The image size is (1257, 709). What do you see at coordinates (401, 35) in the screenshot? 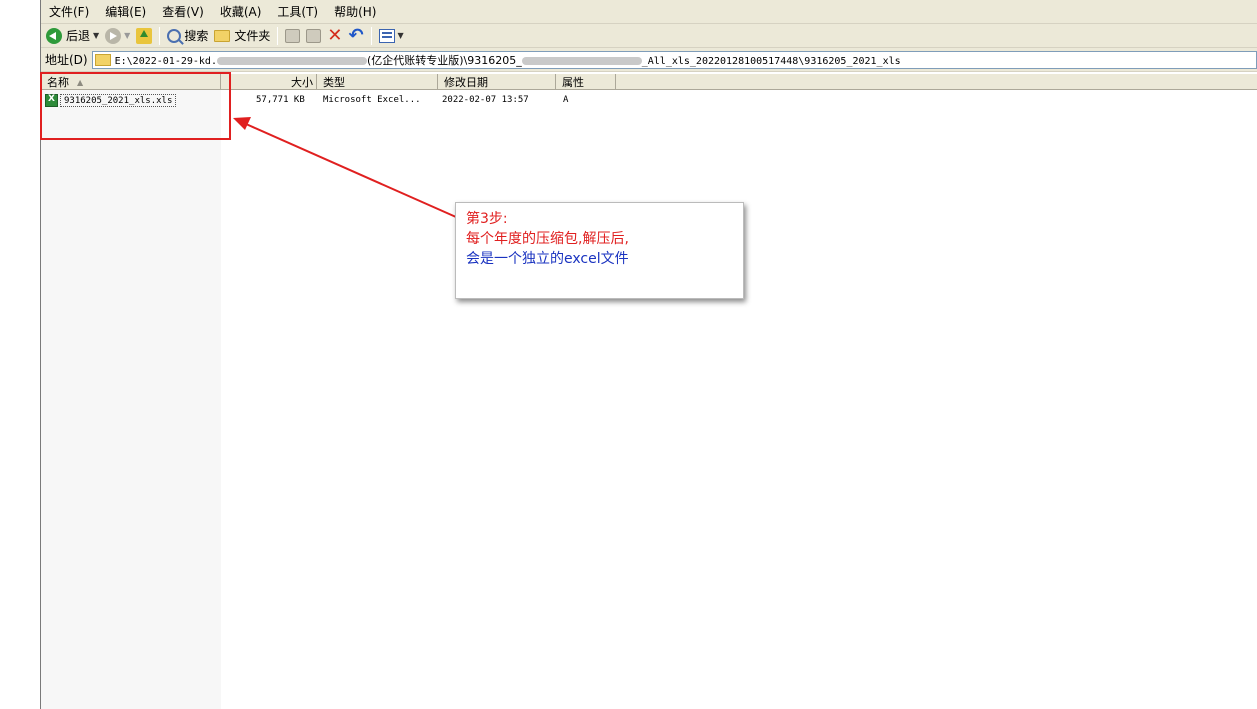
I see `views-dropdown-icon: ▼` at bounding box center [401, 35].